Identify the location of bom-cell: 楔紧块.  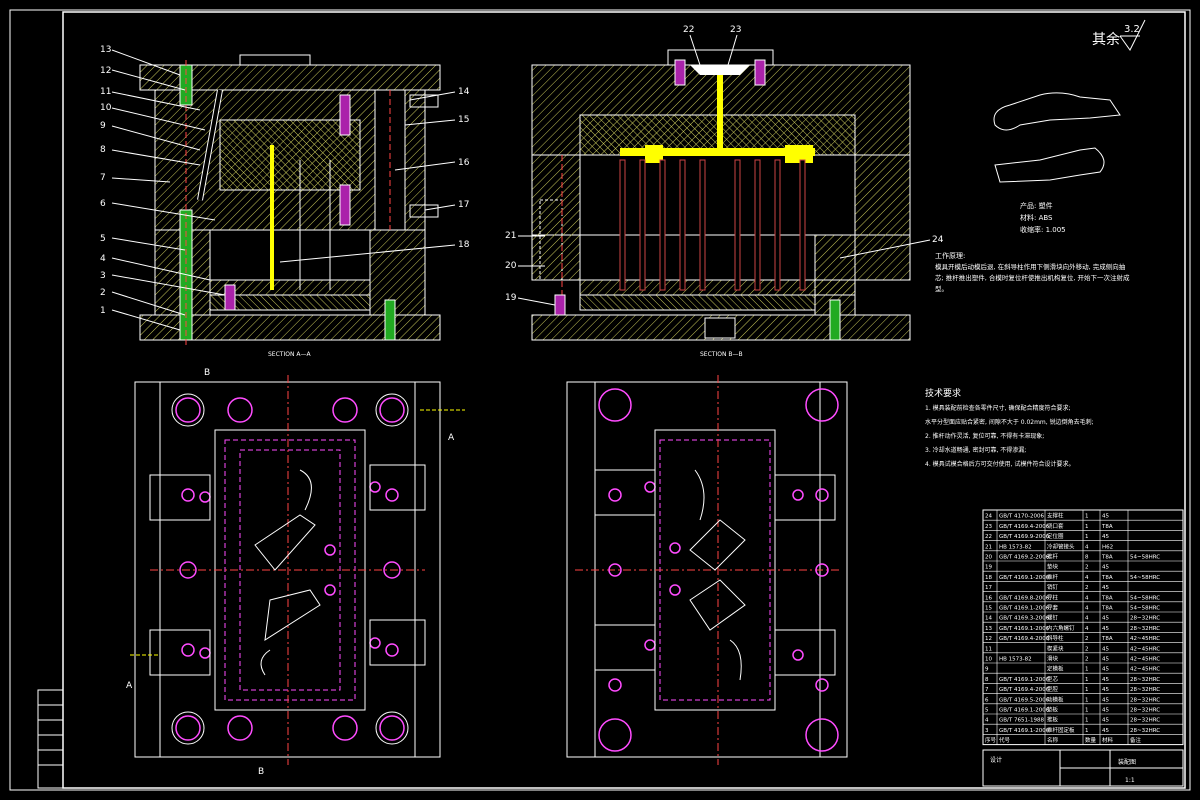
(1055, 648).